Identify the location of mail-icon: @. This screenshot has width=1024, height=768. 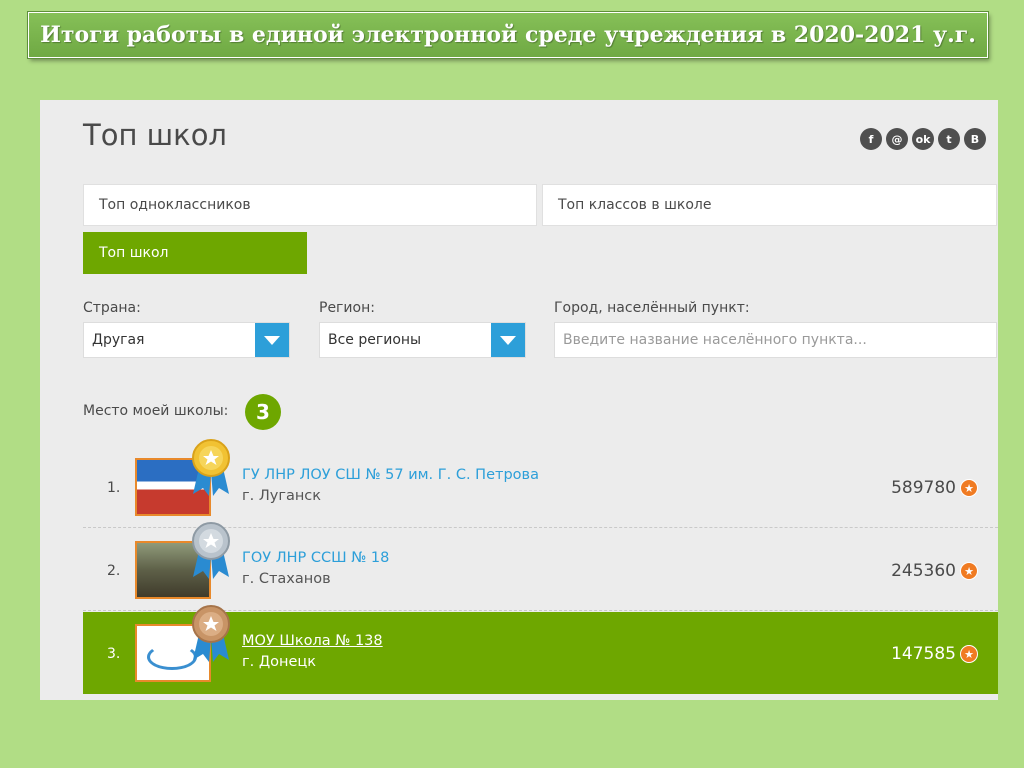
(897, 139).